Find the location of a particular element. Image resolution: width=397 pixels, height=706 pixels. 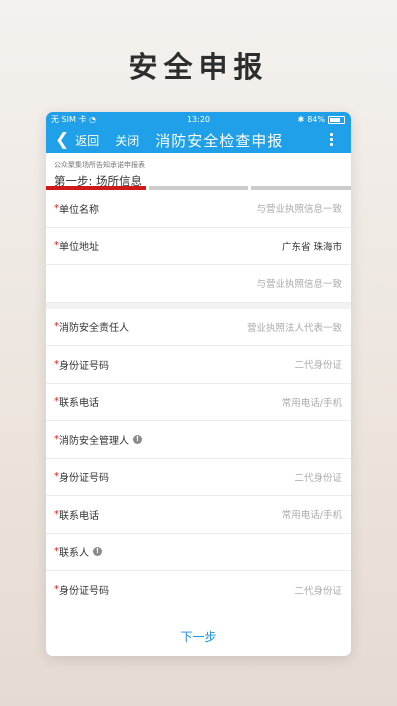

unit-name-input: 与营业执照信息一致 is located at coordinates (299, 208).